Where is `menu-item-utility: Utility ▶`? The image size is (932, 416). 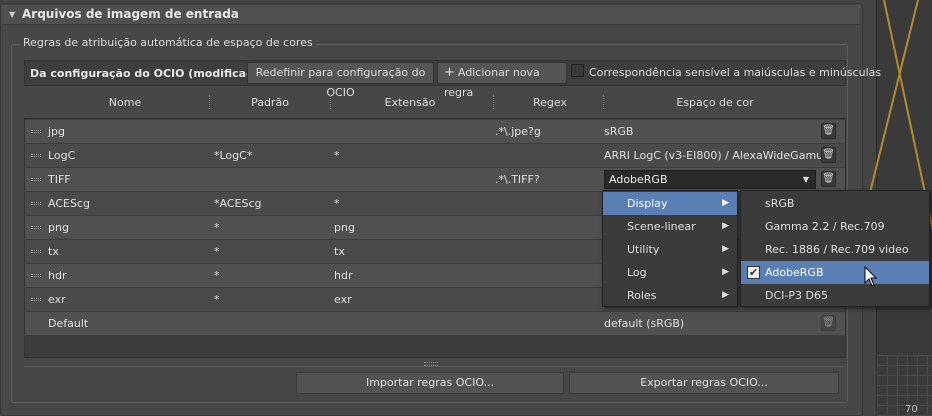
menu-item-utility: Utility ▶ is located at coordinates (670, 249).